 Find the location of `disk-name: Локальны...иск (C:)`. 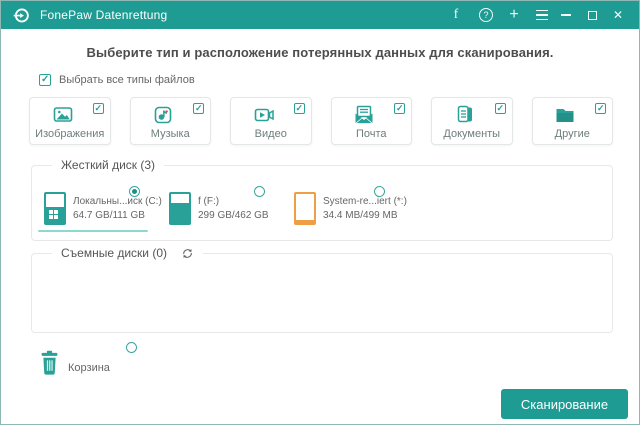

disk-name: Локальны...иск (C:) is located at coordinates (117, 201).